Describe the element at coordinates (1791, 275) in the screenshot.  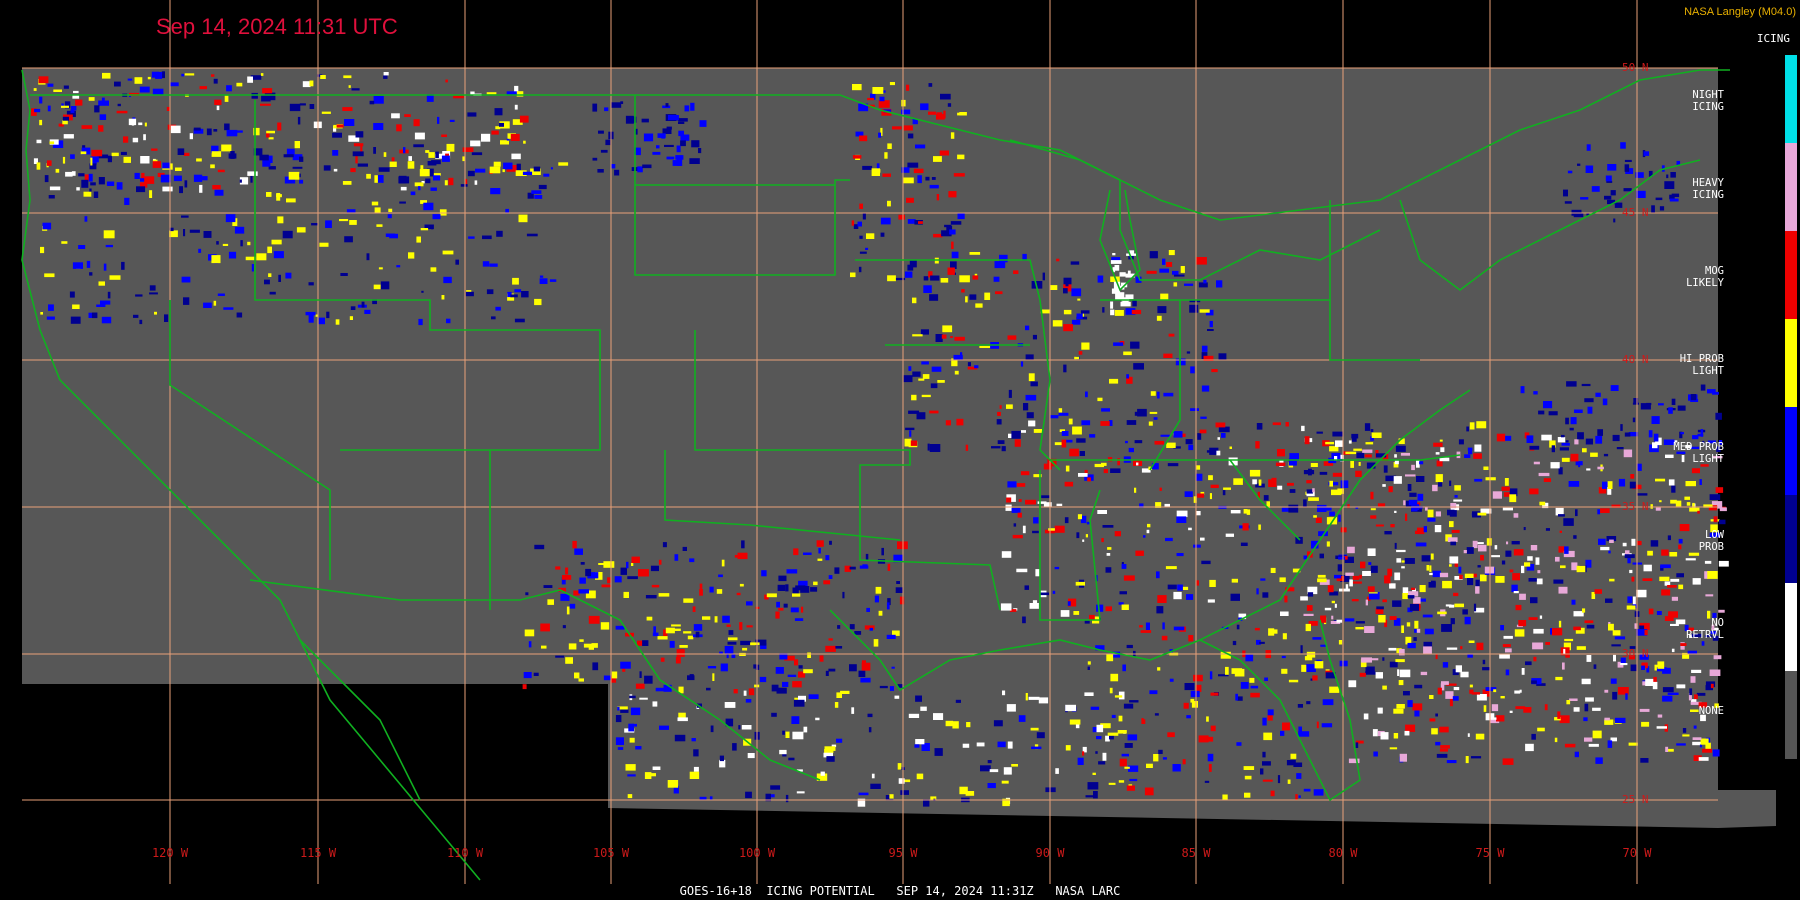
I see `legend-swatch` at that location.